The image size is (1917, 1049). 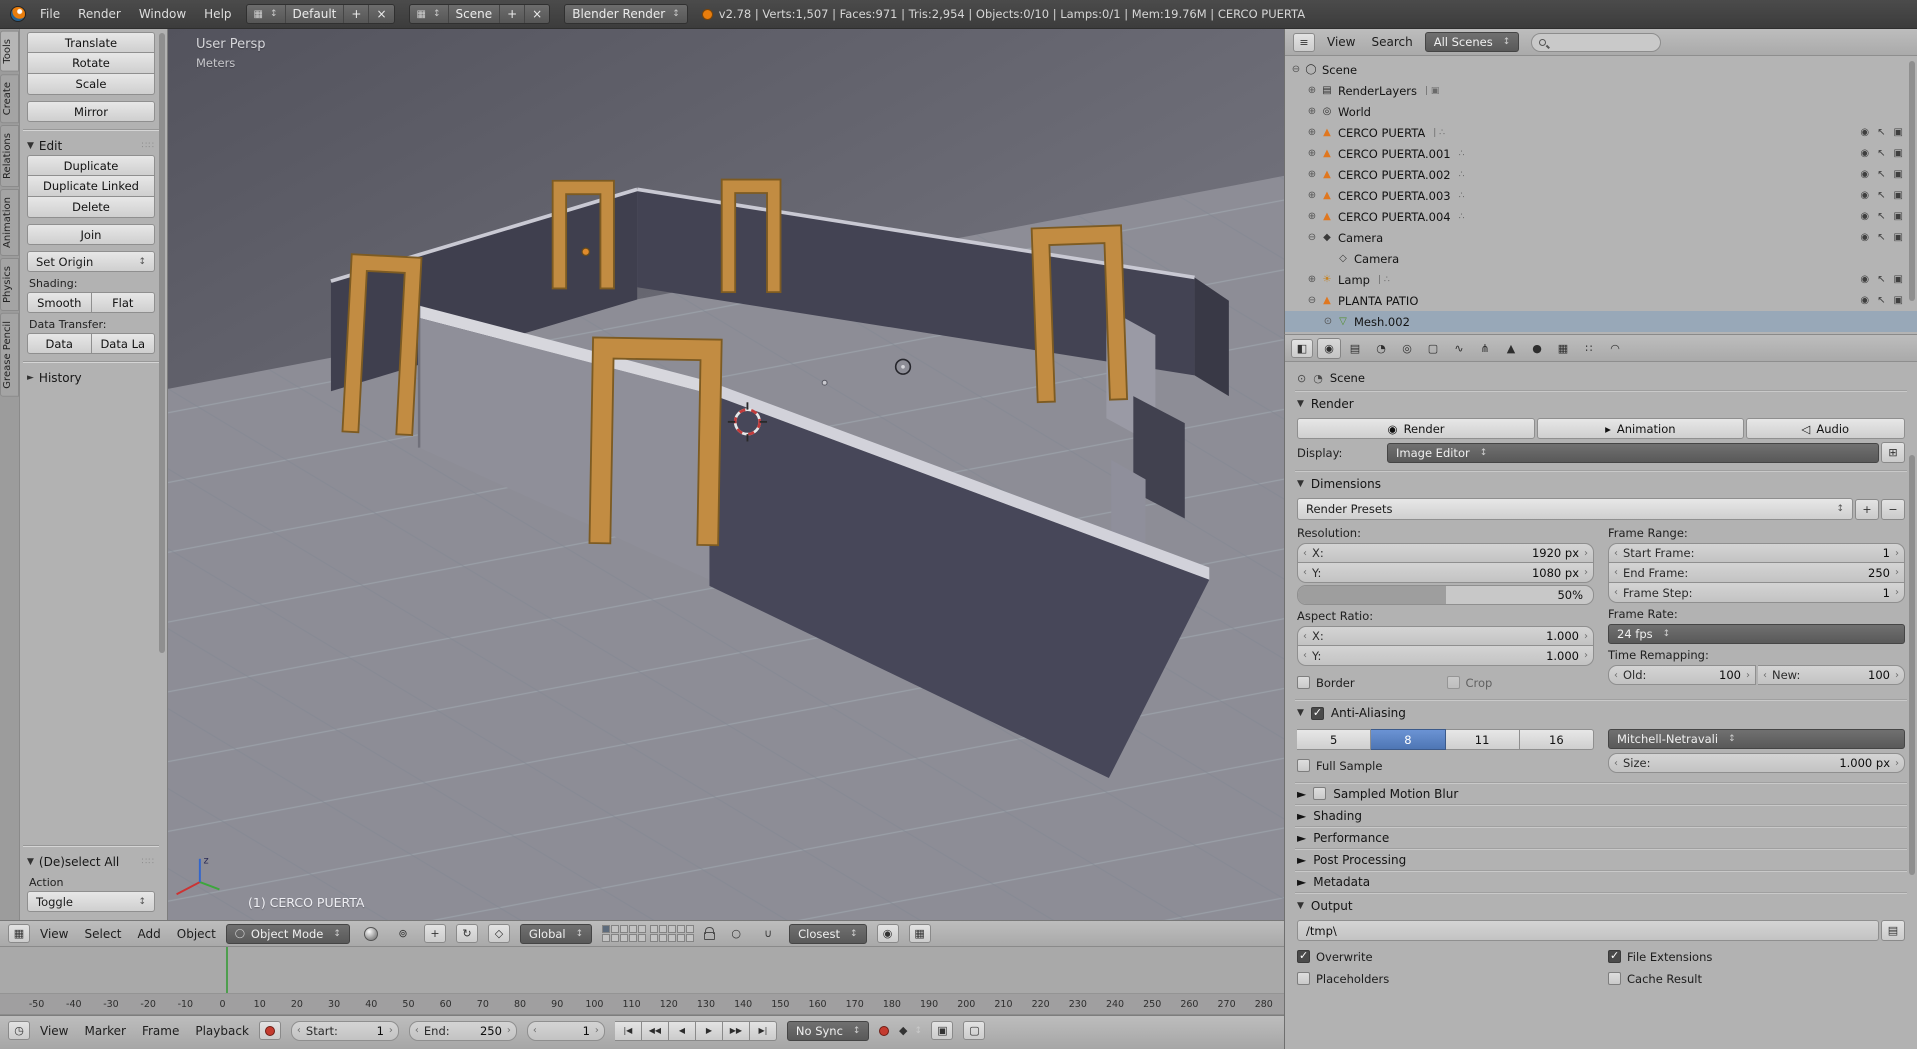 What do you see at coordinates (1329, 348) in the screenshot?
I see `properties-tab: ◉` at bounding box center [1329, 348].